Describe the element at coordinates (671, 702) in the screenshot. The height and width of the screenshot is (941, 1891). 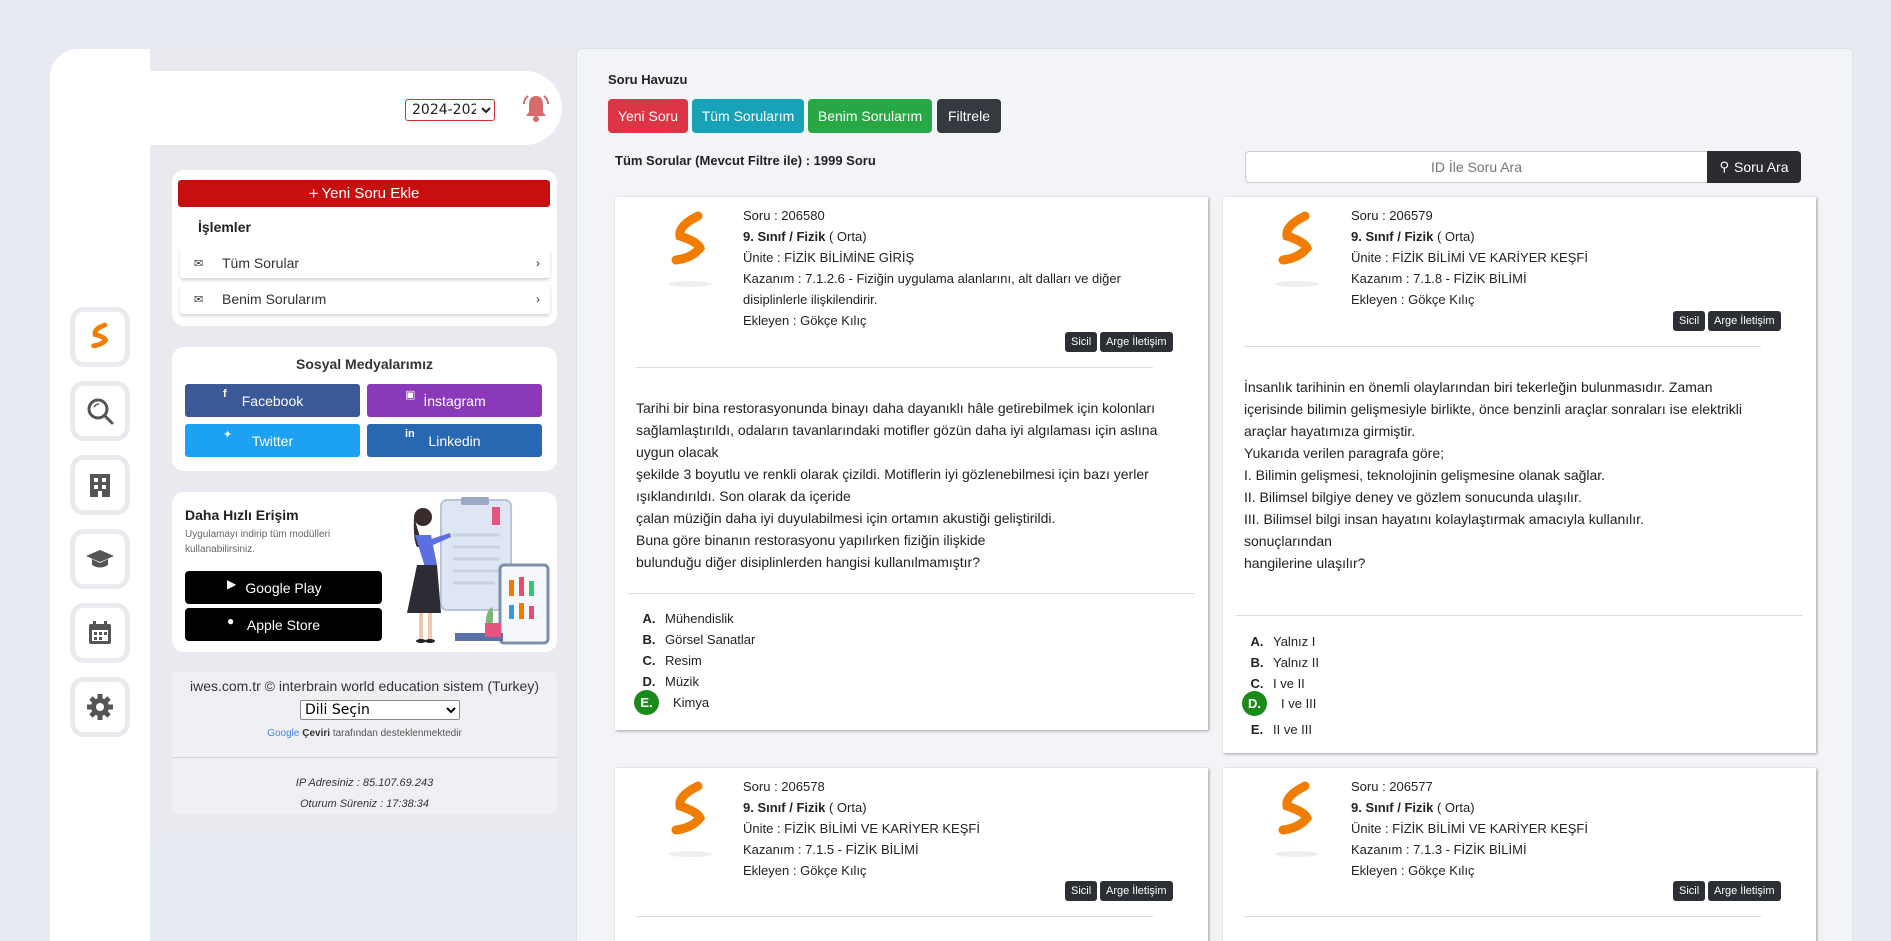
I see `option-e-correct: E. Kimya` at that location.